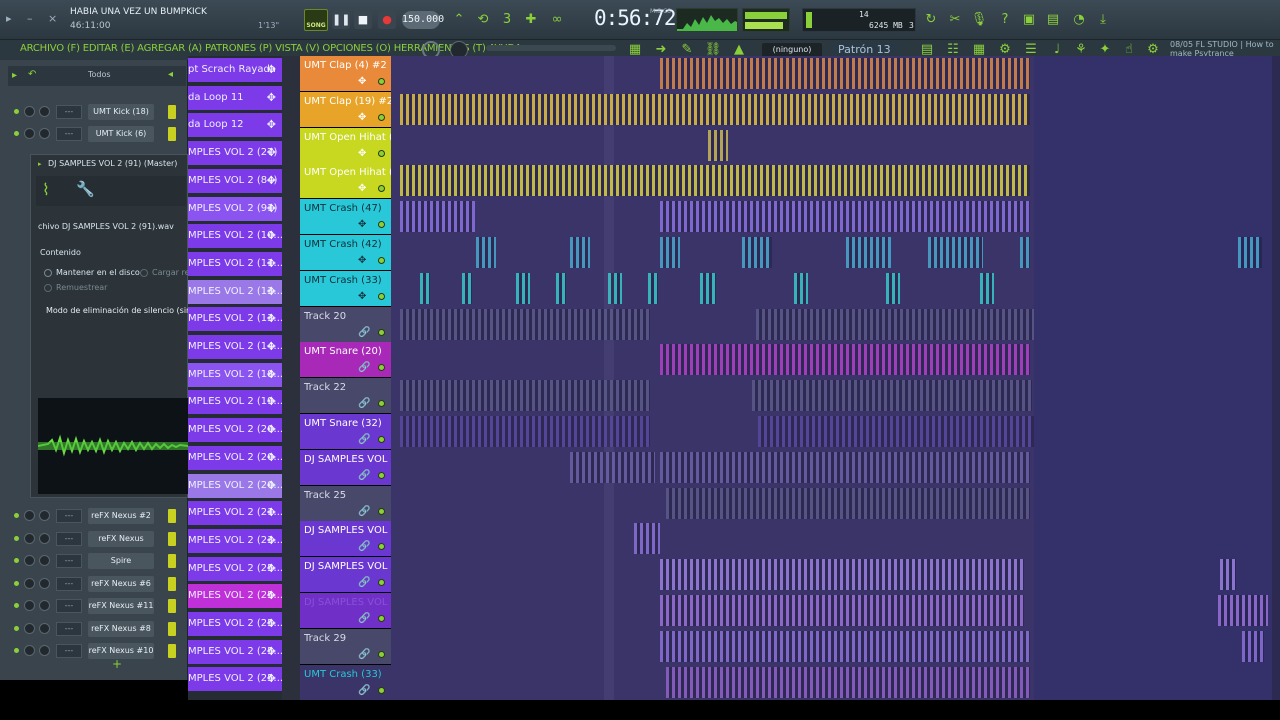 This screenshot has height=720, width=1280. Describe the element at coordinates (98, 539) in the screenshot. I see `channel-row: --- reFX Nexus` at that location.